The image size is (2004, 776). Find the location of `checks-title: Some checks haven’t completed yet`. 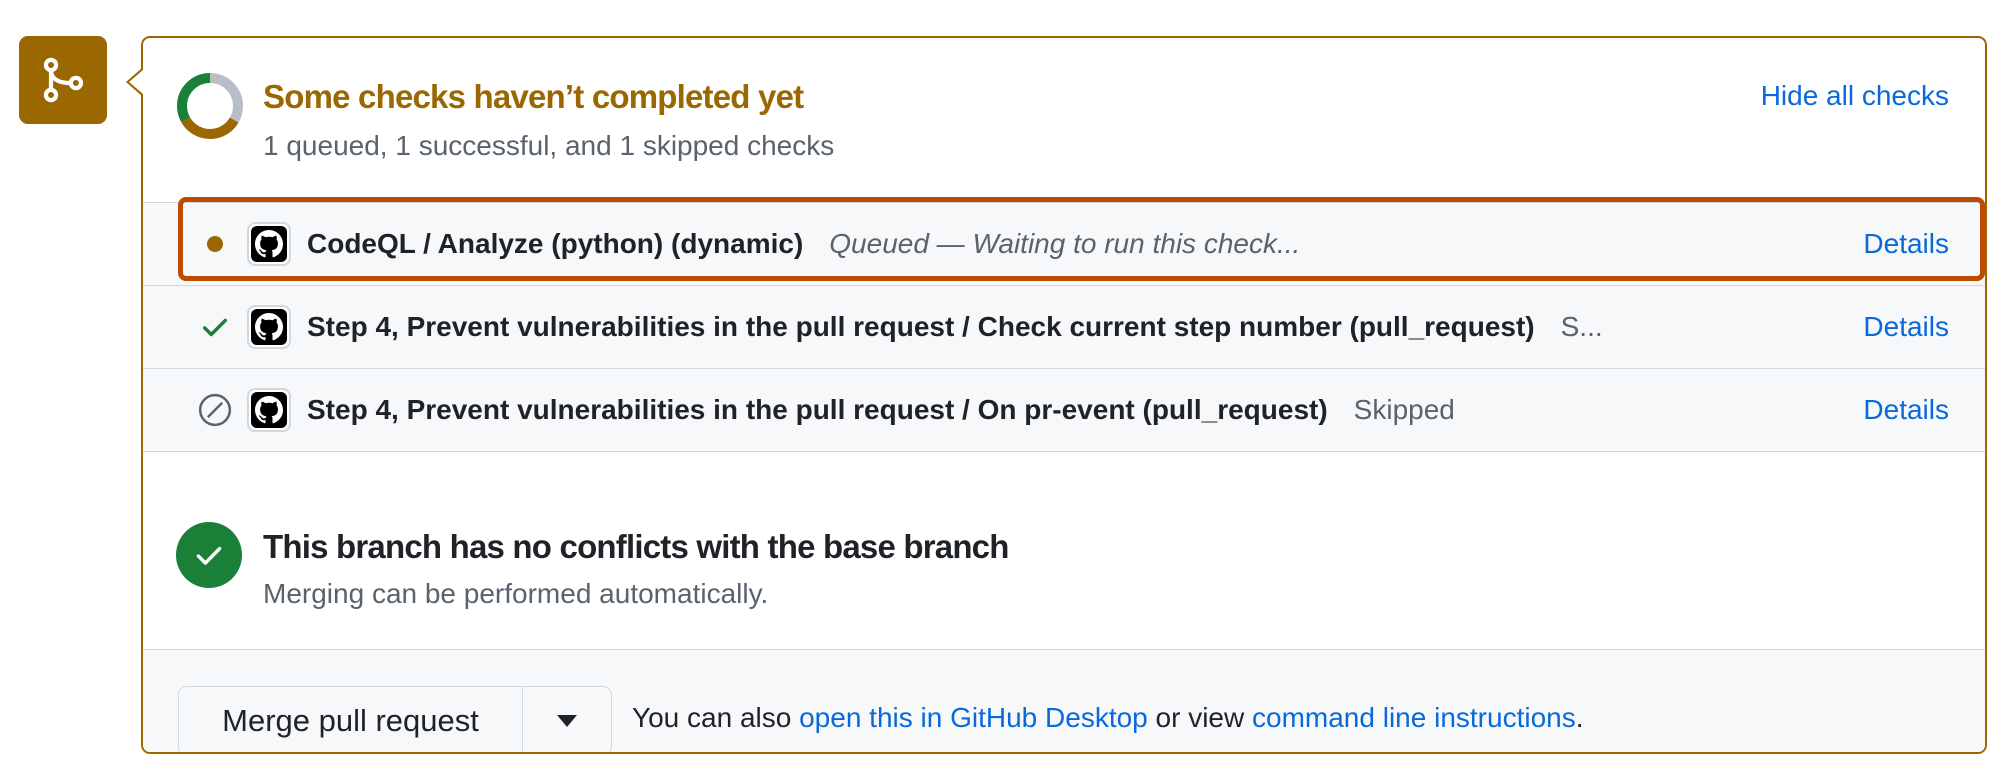

checks-title: Some checks haven’t completed yet is located at coordinates (533, 96).